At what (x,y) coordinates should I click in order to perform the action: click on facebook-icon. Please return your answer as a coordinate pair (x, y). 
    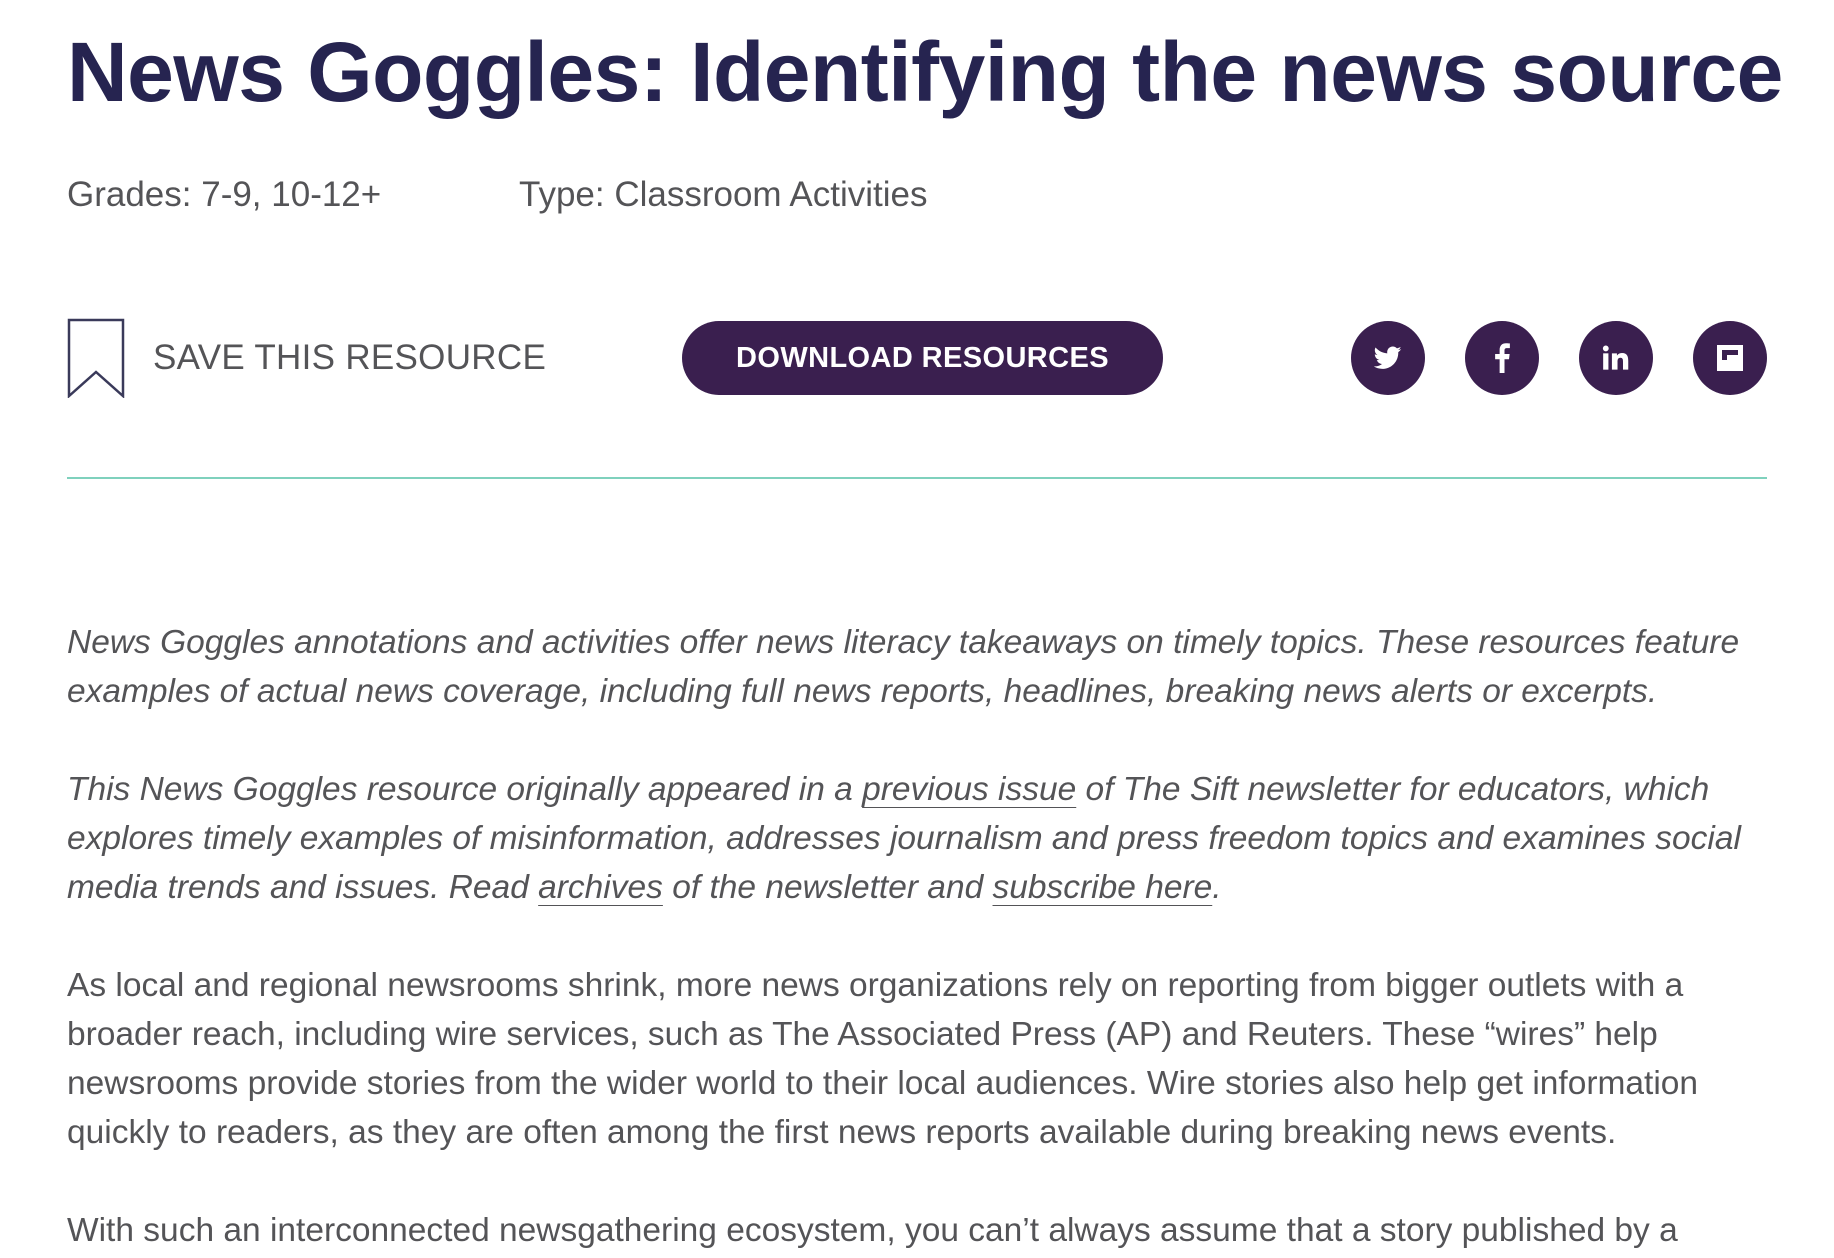
    Looking at the image, I should click on (1502, 358).